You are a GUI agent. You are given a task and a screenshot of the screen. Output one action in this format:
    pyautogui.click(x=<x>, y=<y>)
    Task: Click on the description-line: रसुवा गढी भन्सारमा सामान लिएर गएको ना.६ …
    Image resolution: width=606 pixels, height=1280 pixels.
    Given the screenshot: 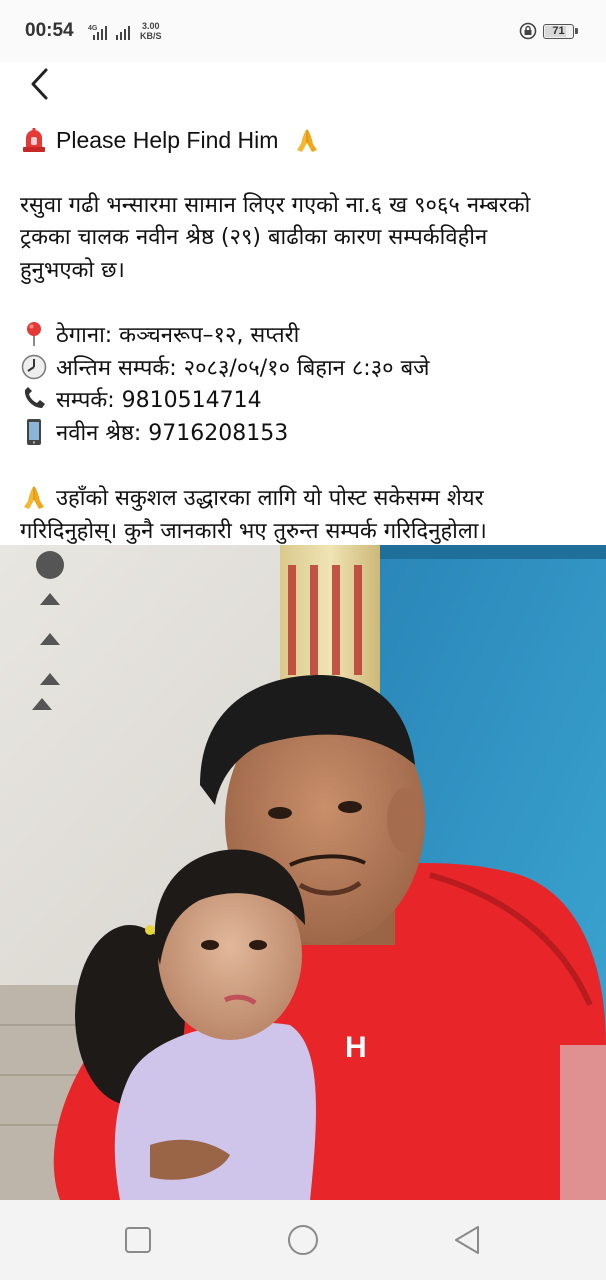 What is the action you would take?
    pyautogui.click(x=275, y=205)
    